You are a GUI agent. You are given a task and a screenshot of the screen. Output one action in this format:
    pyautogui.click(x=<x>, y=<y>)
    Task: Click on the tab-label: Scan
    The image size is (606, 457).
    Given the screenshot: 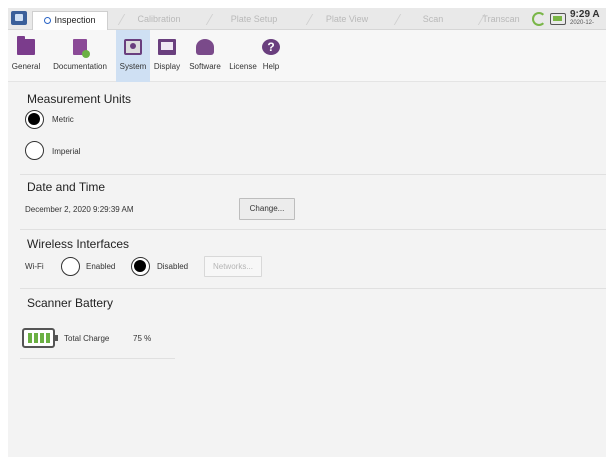 What is the action you would take?
    pyautogui.click(x=433, y=19)
    